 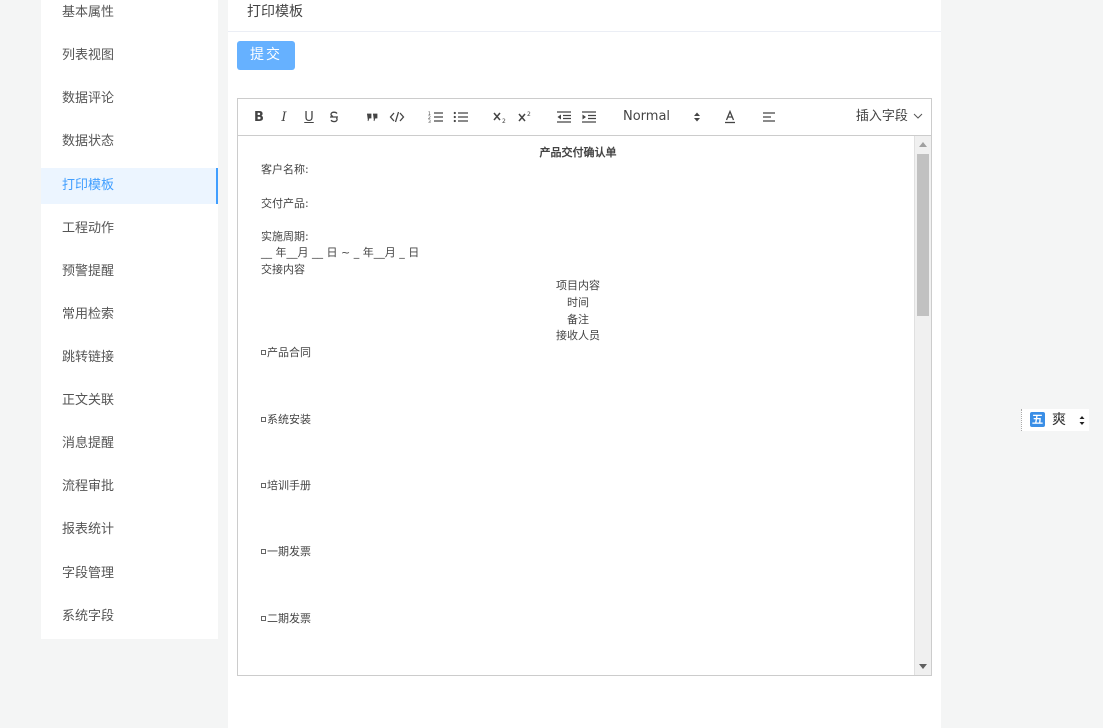 I want to click on header-format-value: Normal, so click(x=647, y=116).